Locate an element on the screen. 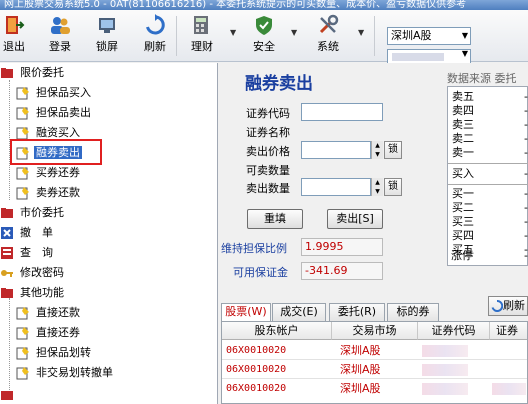 The width and height of the screenshot is (528, 404). lock-screen-button: 锁屏 is located at coordinates (107, 35).